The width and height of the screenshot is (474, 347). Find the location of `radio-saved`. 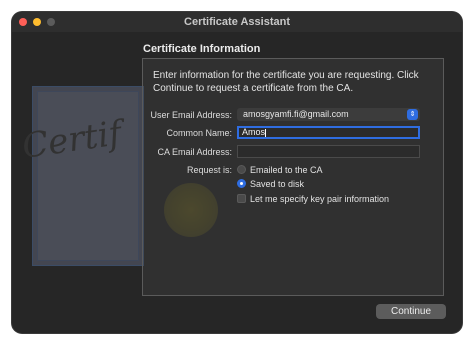

radio-saved is located at coordinates (241, 183).